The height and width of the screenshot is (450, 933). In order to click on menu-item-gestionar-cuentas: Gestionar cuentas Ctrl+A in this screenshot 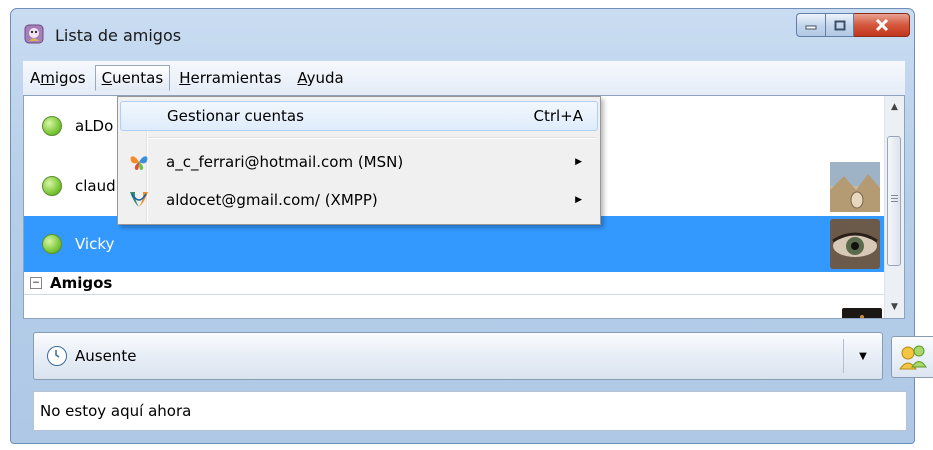, I will do `click(359, 116)`.